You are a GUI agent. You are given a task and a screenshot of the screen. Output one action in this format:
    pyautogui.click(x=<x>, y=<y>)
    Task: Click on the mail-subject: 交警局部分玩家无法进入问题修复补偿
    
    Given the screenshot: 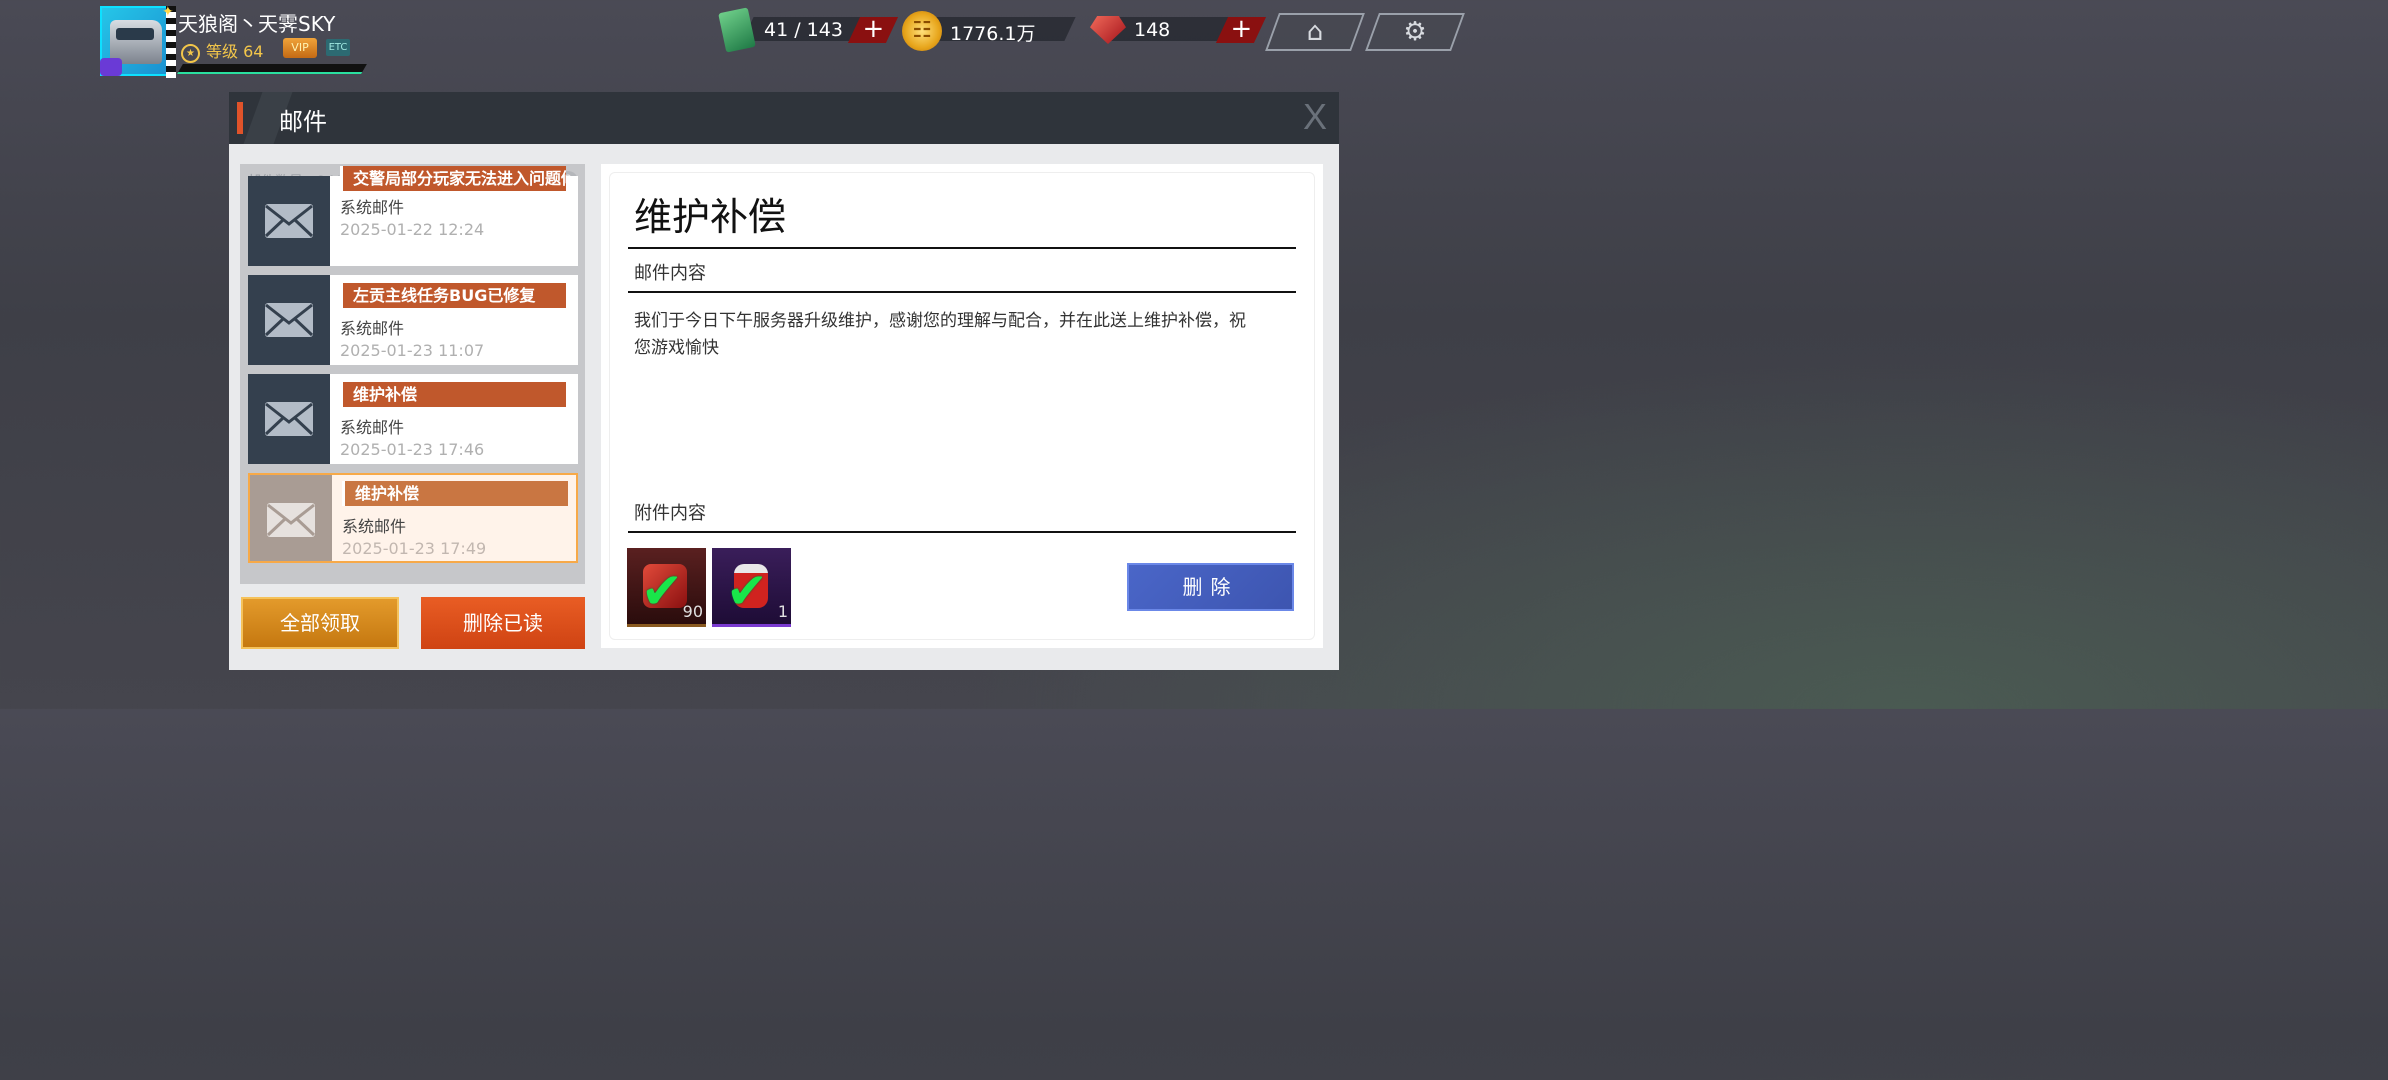 What is the action you would take?
    pyautogui.click(x=453, y=178)
    